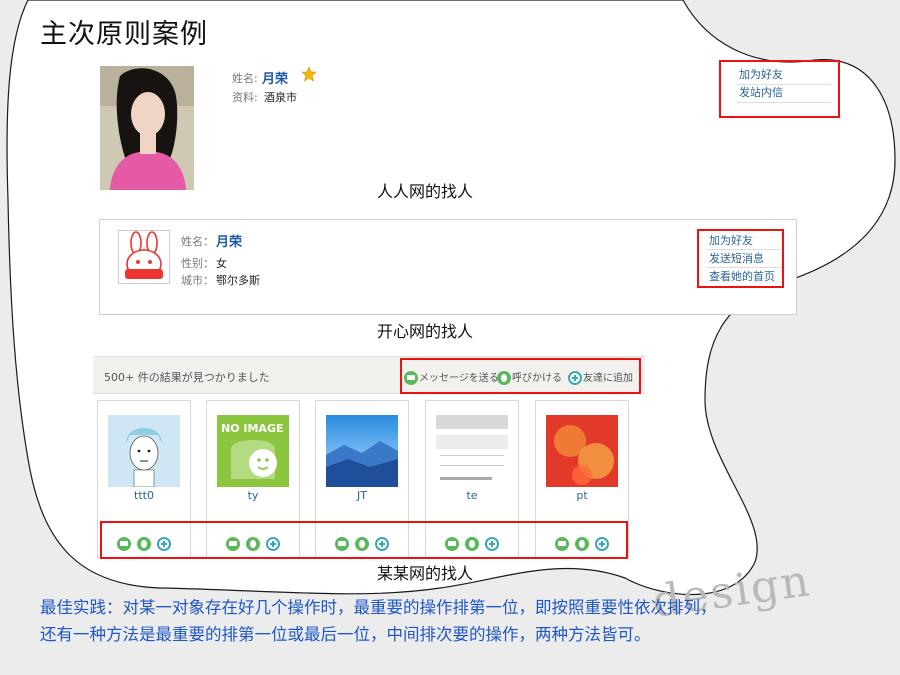 The image size is (900, 675). Describe the element at coordinates (744, 241) in the screenshot. I see `kaixin-add-friend-link: 加为好友` at that location.